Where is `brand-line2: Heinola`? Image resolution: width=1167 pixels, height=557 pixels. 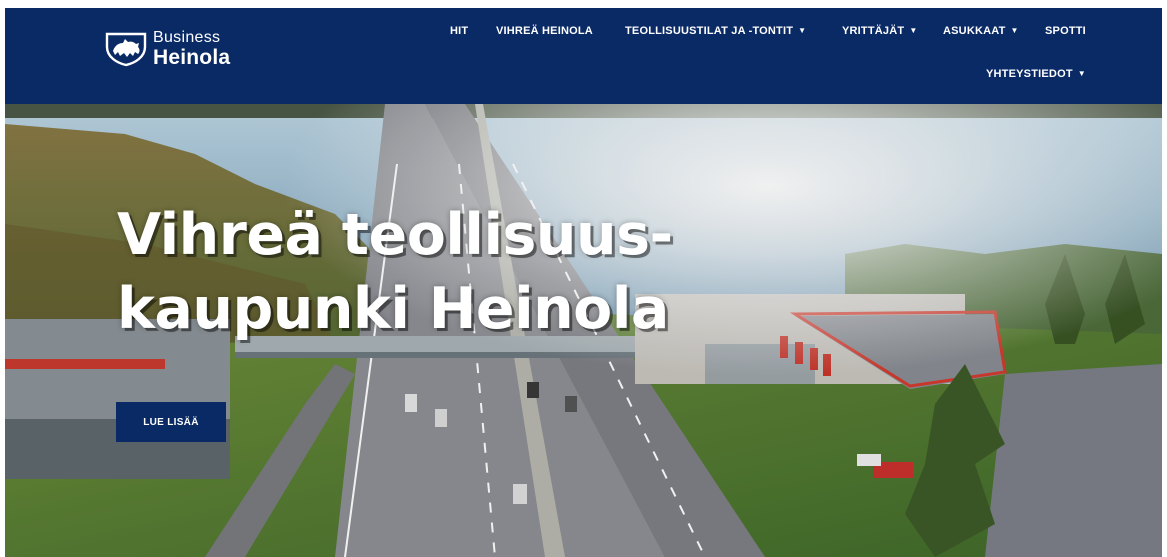 brand-line2: Heinola is located at coordinates (192, 57).